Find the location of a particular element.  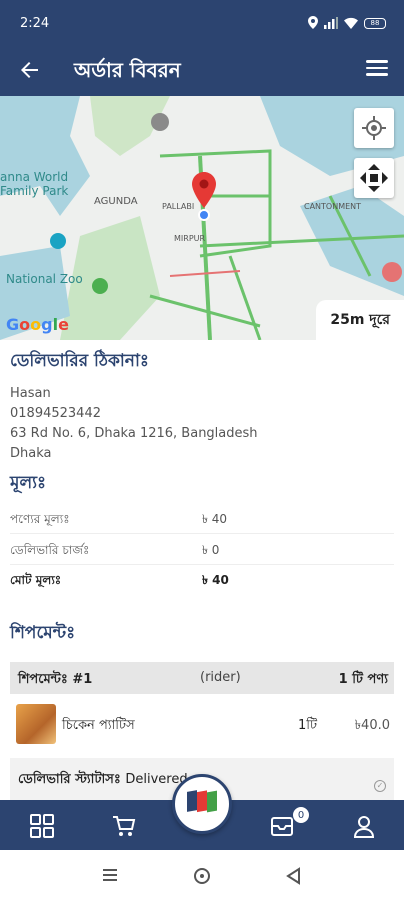

customer-address: 63 Rd No. 6, Dhaka 1216, Bangladesh is located at coordinates (134, 433).